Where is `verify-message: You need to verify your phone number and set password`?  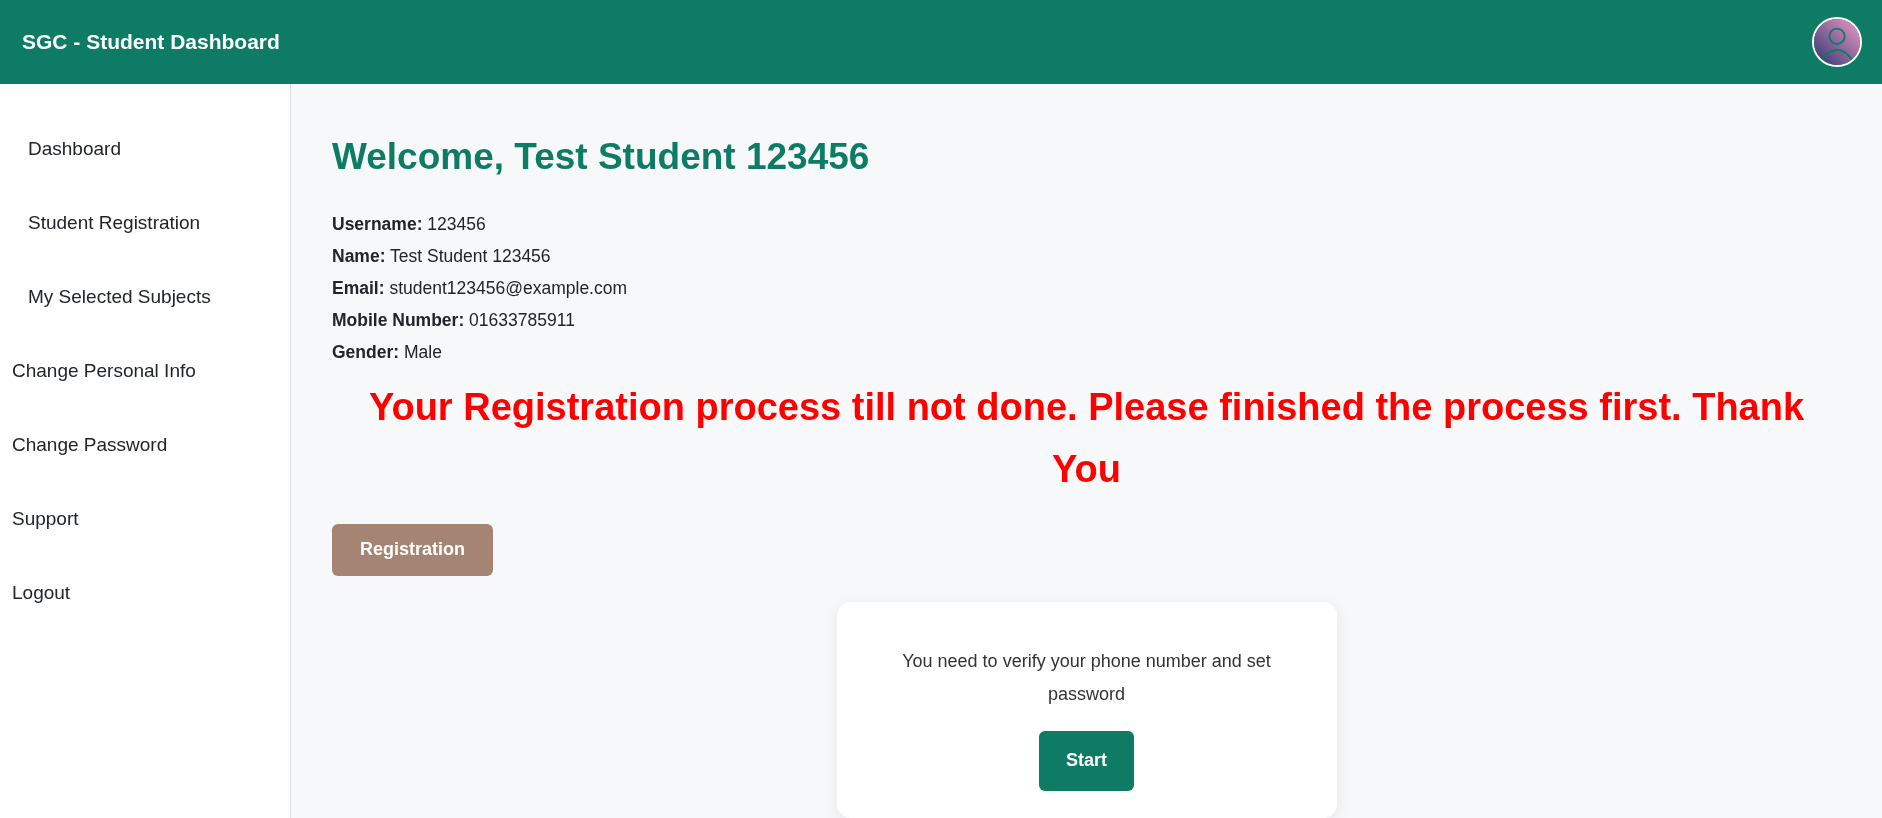 verify-message: You need to verify your phone number and set password is located at coordinates (1086, 677).